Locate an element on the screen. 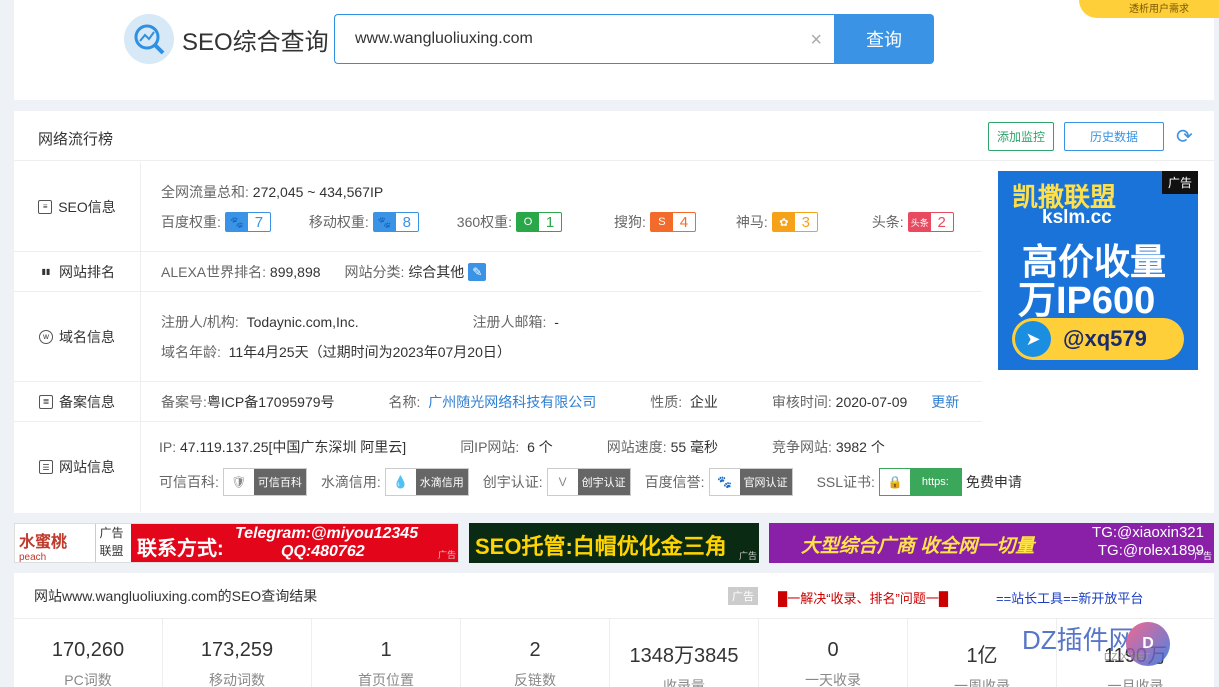 The width and height of the screenshot is (1219, 687). alexa-line: ALEXA世界排名: 899,898 网站分类: 综合其他 ✎ is located at coordinates (324, 272).